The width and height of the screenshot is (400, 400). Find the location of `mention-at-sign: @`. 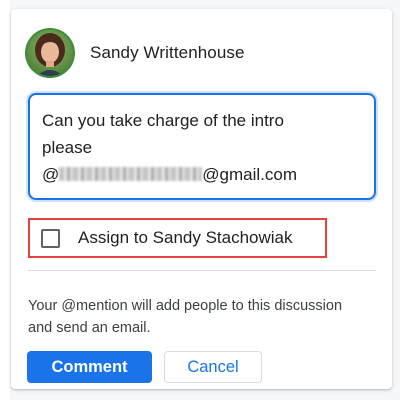

mention-at-sign: @ is located at coordinates (51, 174).